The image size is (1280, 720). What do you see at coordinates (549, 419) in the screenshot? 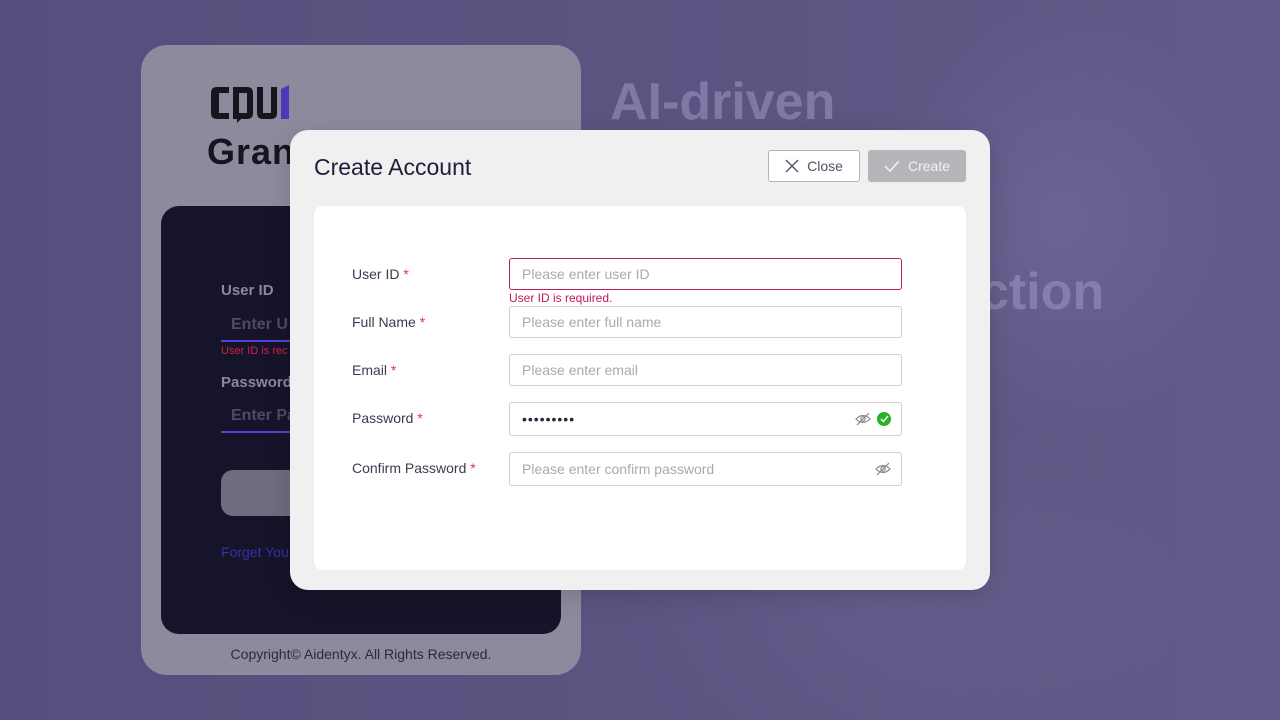
I see `password-value: •••••••••` at bounding box center [549, 419].